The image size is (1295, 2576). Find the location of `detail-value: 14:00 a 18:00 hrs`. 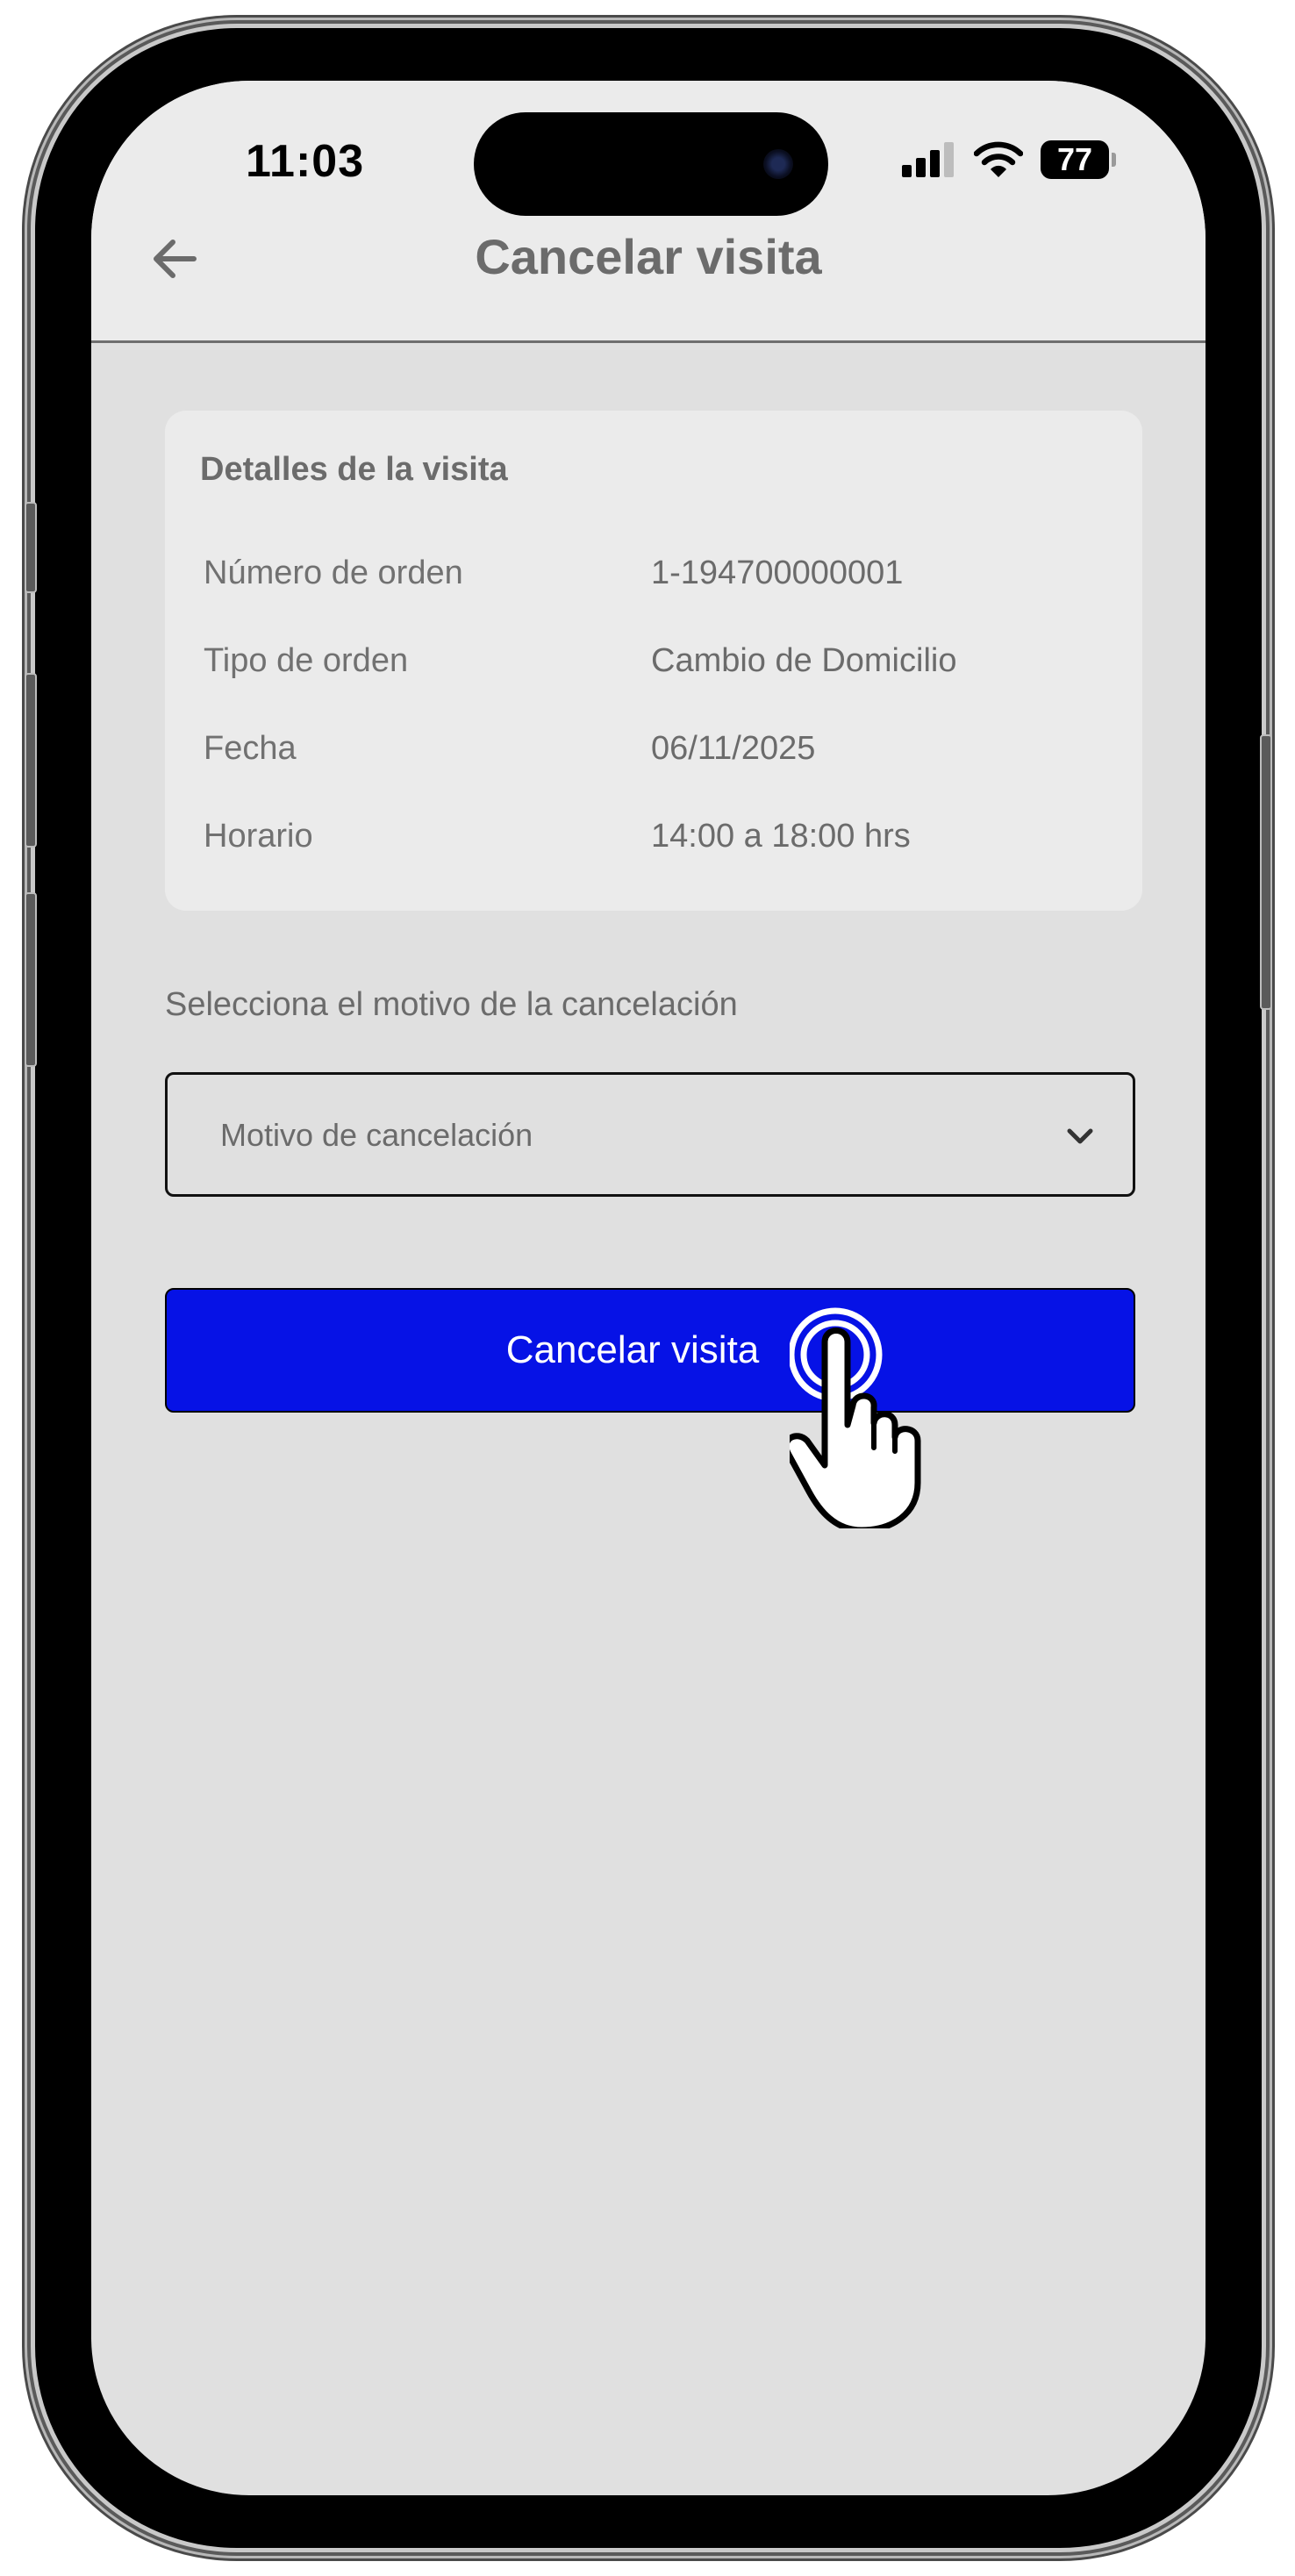

detail-value: 14:00 a 18:00 hrs is located at coordinates (781, 836).